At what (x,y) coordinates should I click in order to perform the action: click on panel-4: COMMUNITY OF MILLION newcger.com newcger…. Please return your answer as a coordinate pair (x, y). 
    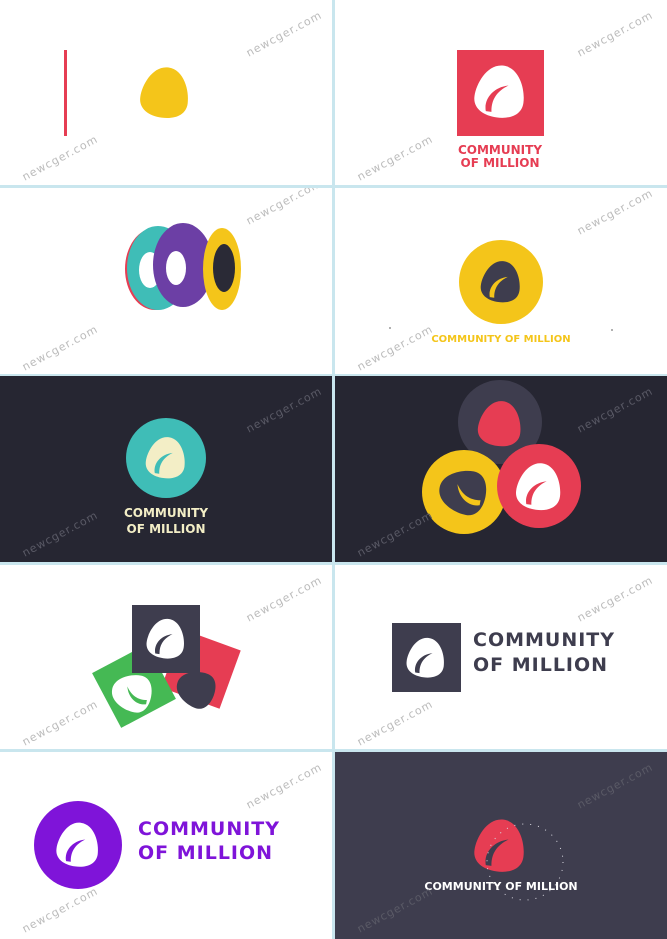
    Looking at the image, I should click on (501, 281).